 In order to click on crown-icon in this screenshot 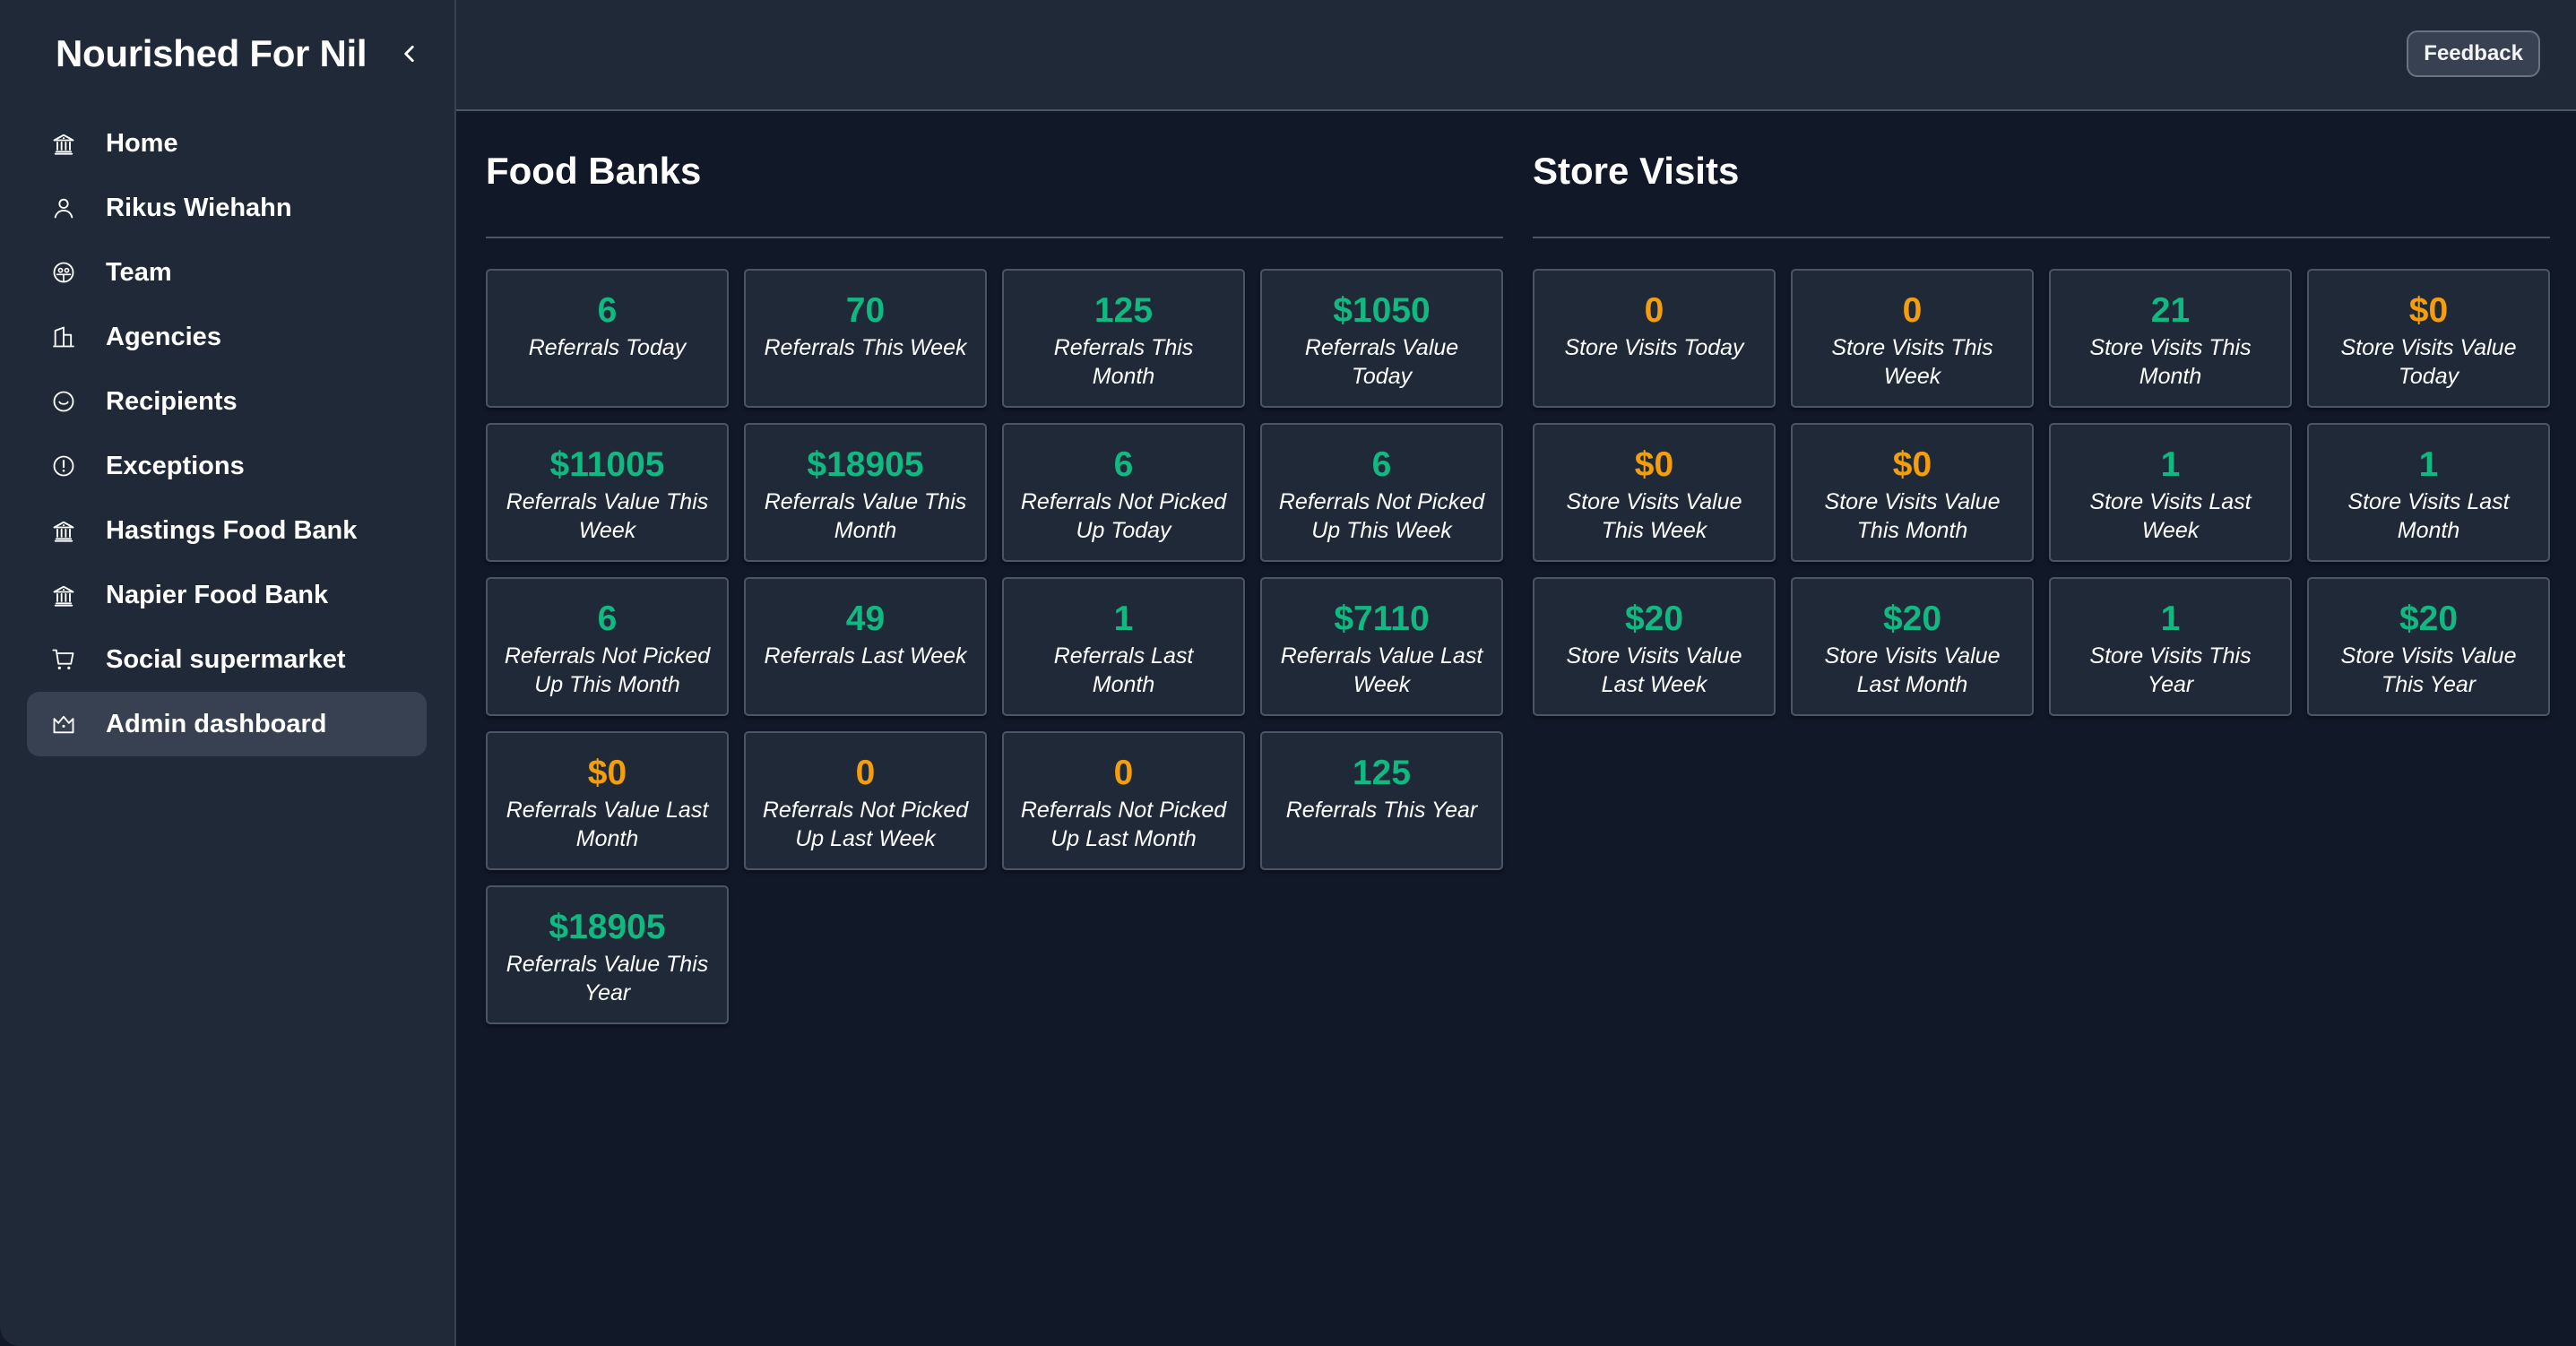, I will do `click(63, 724)`.